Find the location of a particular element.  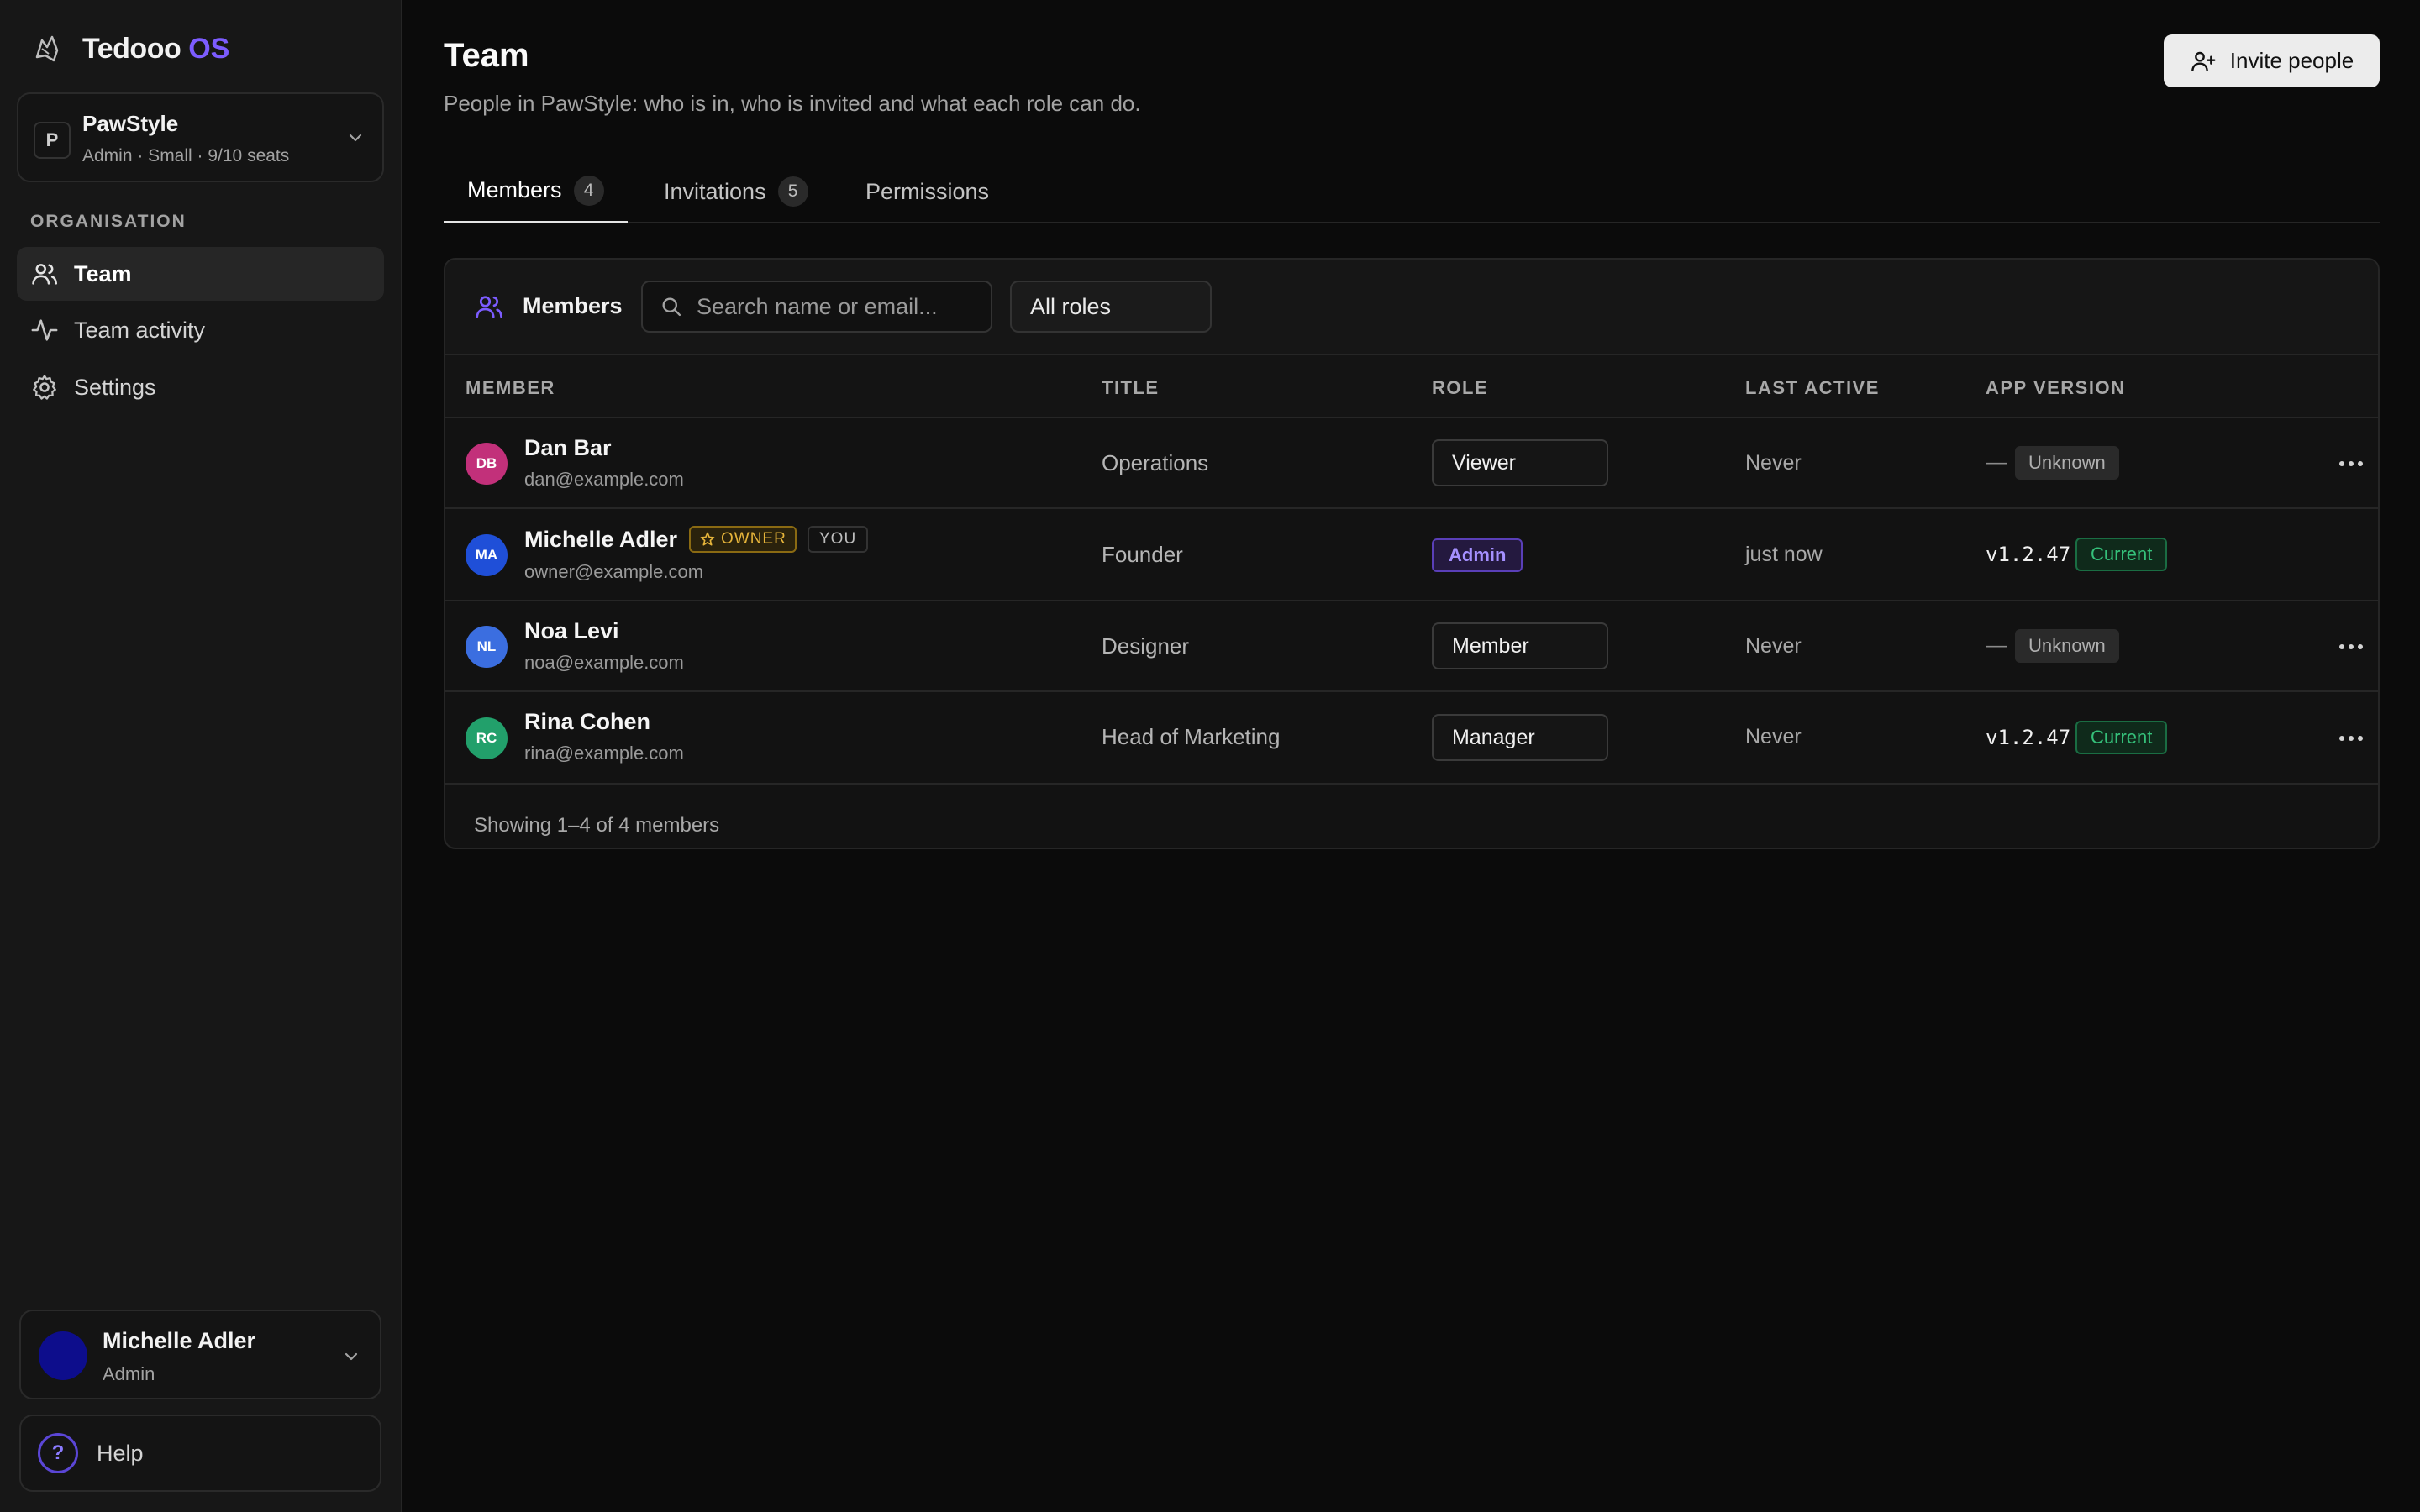

column-header-last-active: LAST ACTIVE is located at coordinates (1812, 388).